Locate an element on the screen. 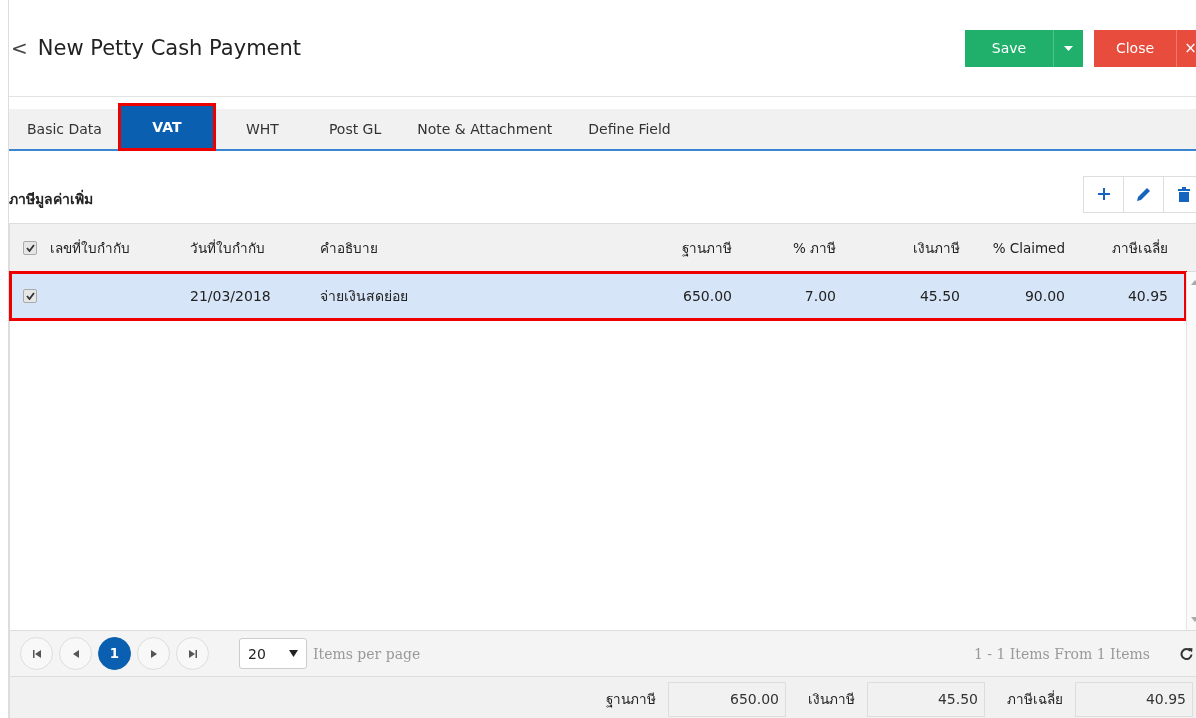 This screenshot has height=718, width=1196. last-page-icon is located at coordinates (192, 653).